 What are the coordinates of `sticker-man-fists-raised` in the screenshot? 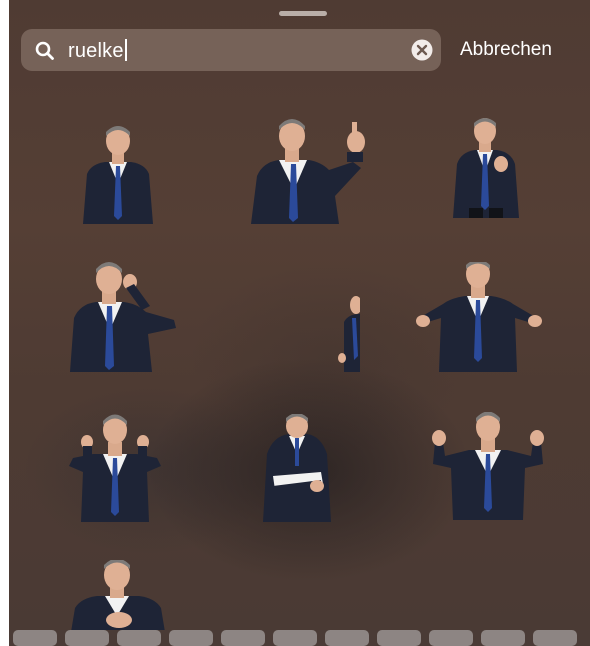 It's located at (115, 467).